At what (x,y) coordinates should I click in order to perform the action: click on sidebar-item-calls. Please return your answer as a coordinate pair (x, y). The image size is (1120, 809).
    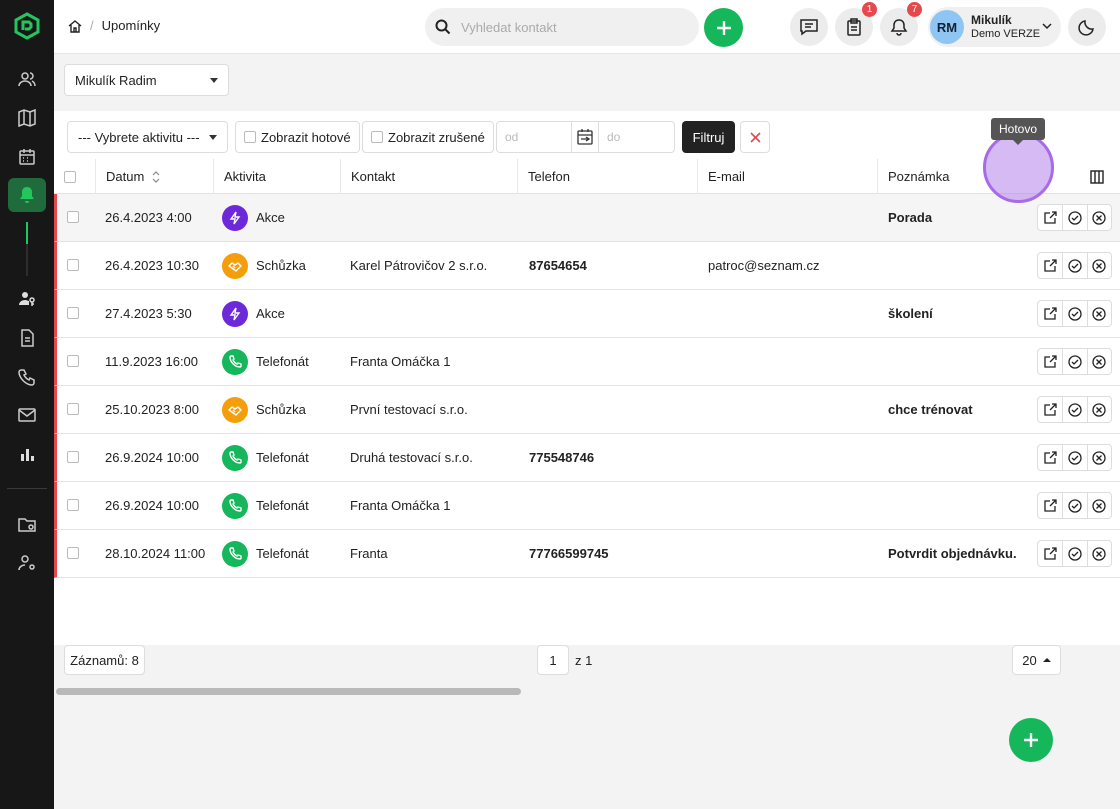
    Looking at the image, I should click on (27, 377).